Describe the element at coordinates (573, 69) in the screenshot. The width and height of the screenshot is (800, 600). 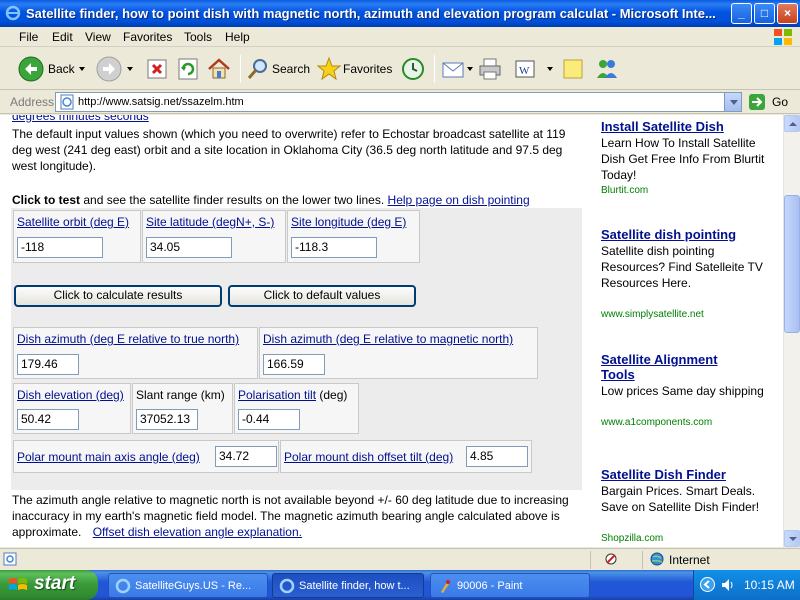
I see `discuss-button` at that location.